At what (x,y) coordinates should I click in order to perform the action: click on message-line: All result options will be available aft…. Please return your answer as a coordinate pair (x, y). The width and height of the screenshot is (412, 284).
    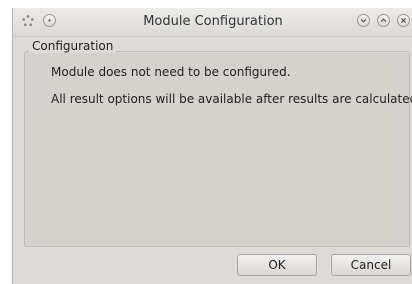
    Looking at the image, I should click on (231, 99).